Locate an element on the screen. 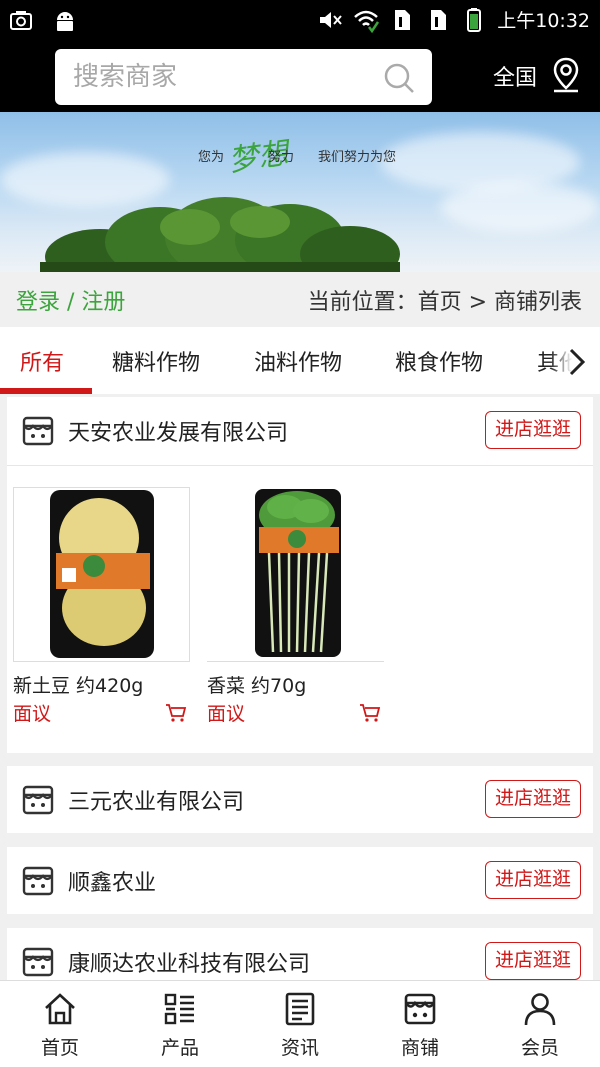 The image size is (600, 1067). region-selector: 全国 is located at coordinates (515, 76).